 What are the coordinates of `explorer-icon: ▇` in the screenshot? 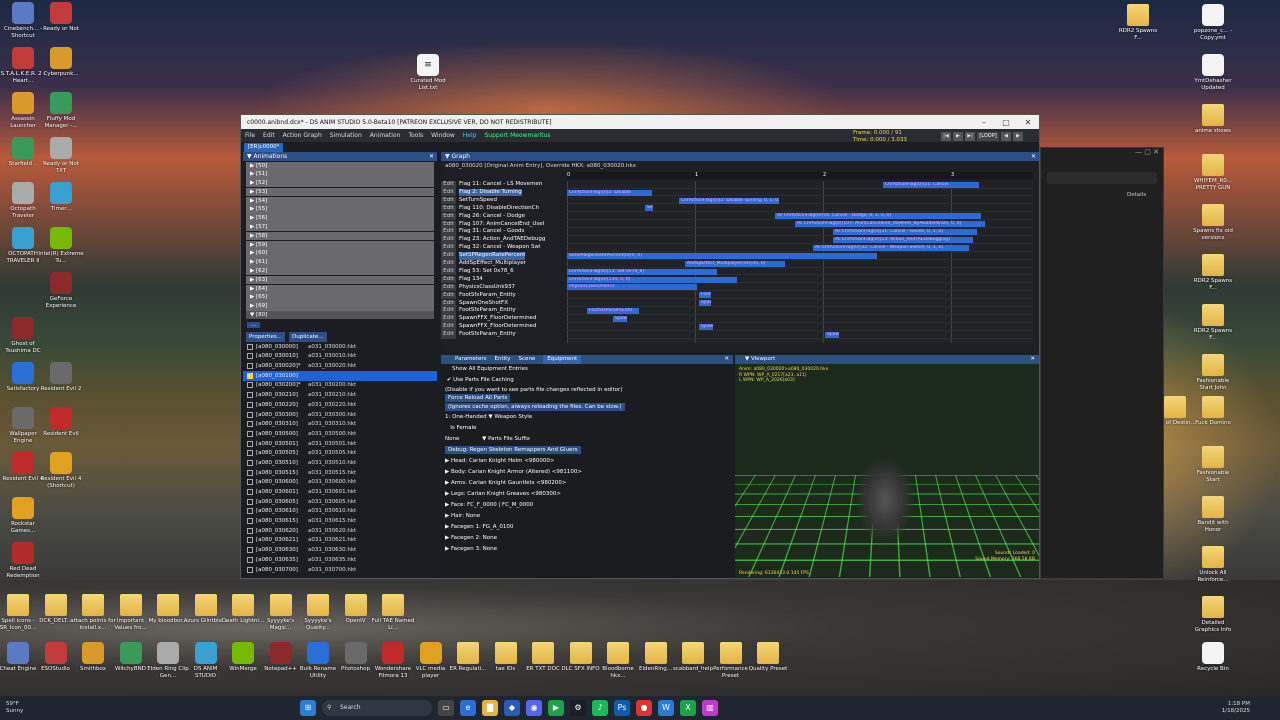 It's located at (490, 708).